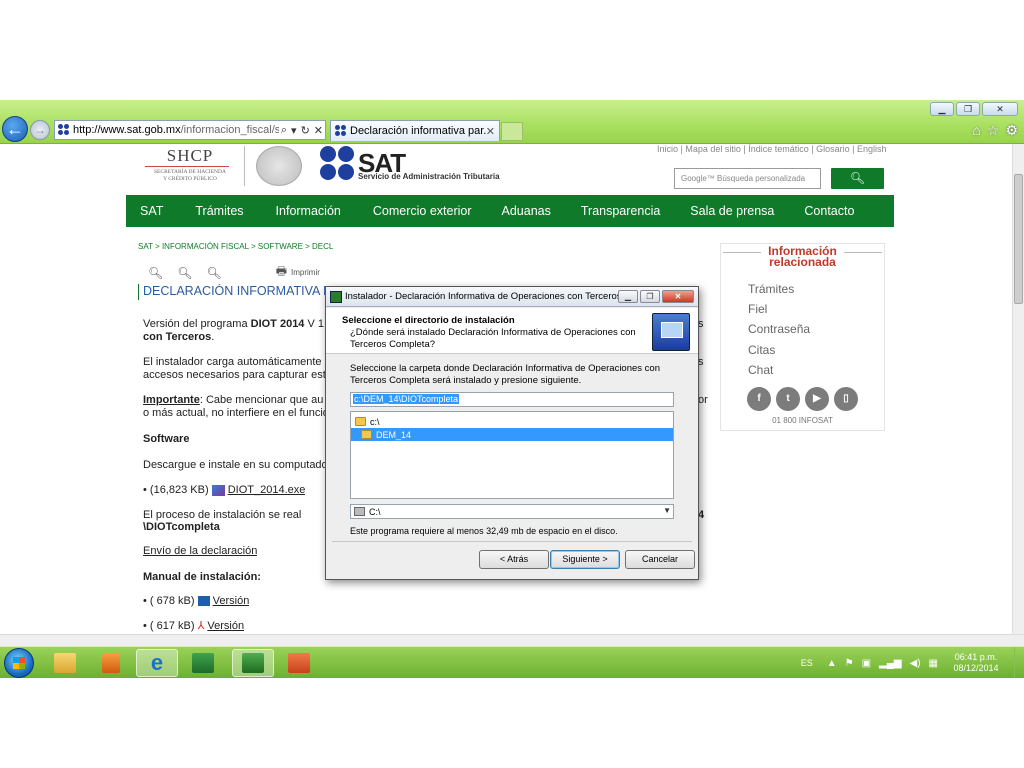 The width and height of the screenshot is (1024, 768). I want to click on nav-item-contacto: Contacto, so click(828, 211).